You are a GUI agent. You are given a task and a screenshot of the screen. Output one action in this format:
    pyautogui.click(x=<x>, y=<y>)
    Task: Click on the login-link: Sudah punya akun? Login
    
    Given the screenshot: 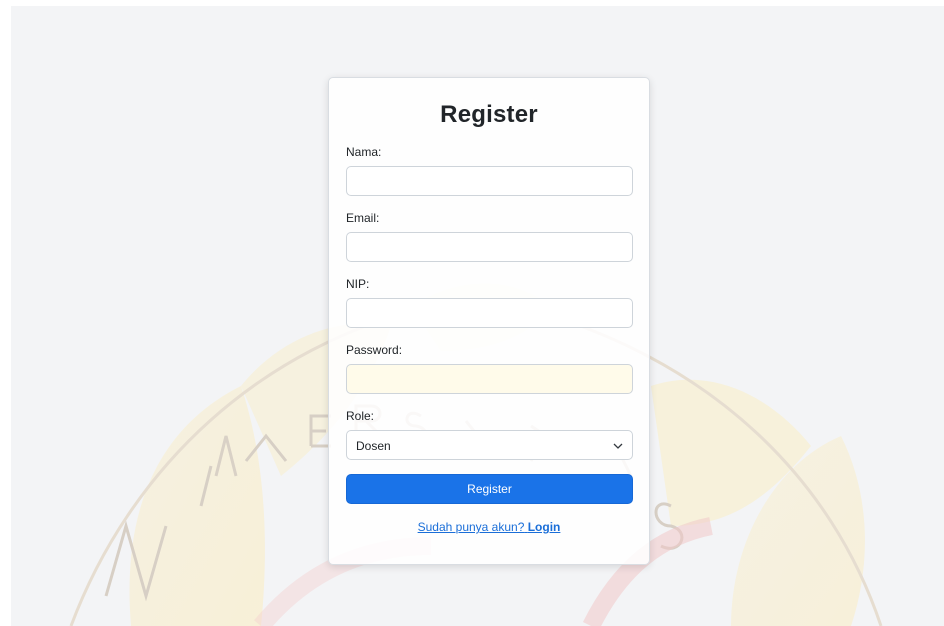 What is the action you would take?
    pyautogui.click(x=489, y=527)
    